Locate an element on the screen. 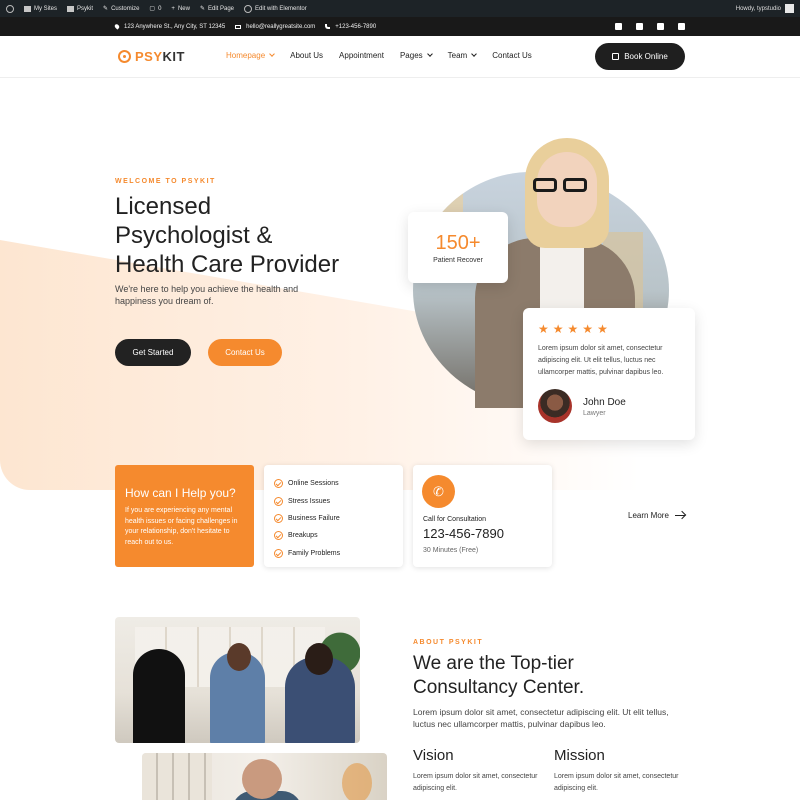  nav-pages: Pages is located at coordinates (416, 55).